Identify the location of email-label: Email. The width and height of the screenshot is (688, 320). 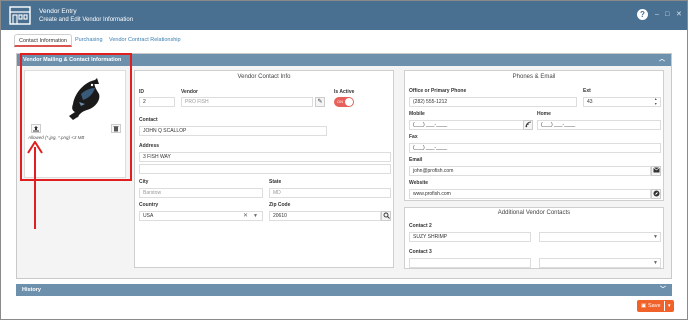
(416, 160).